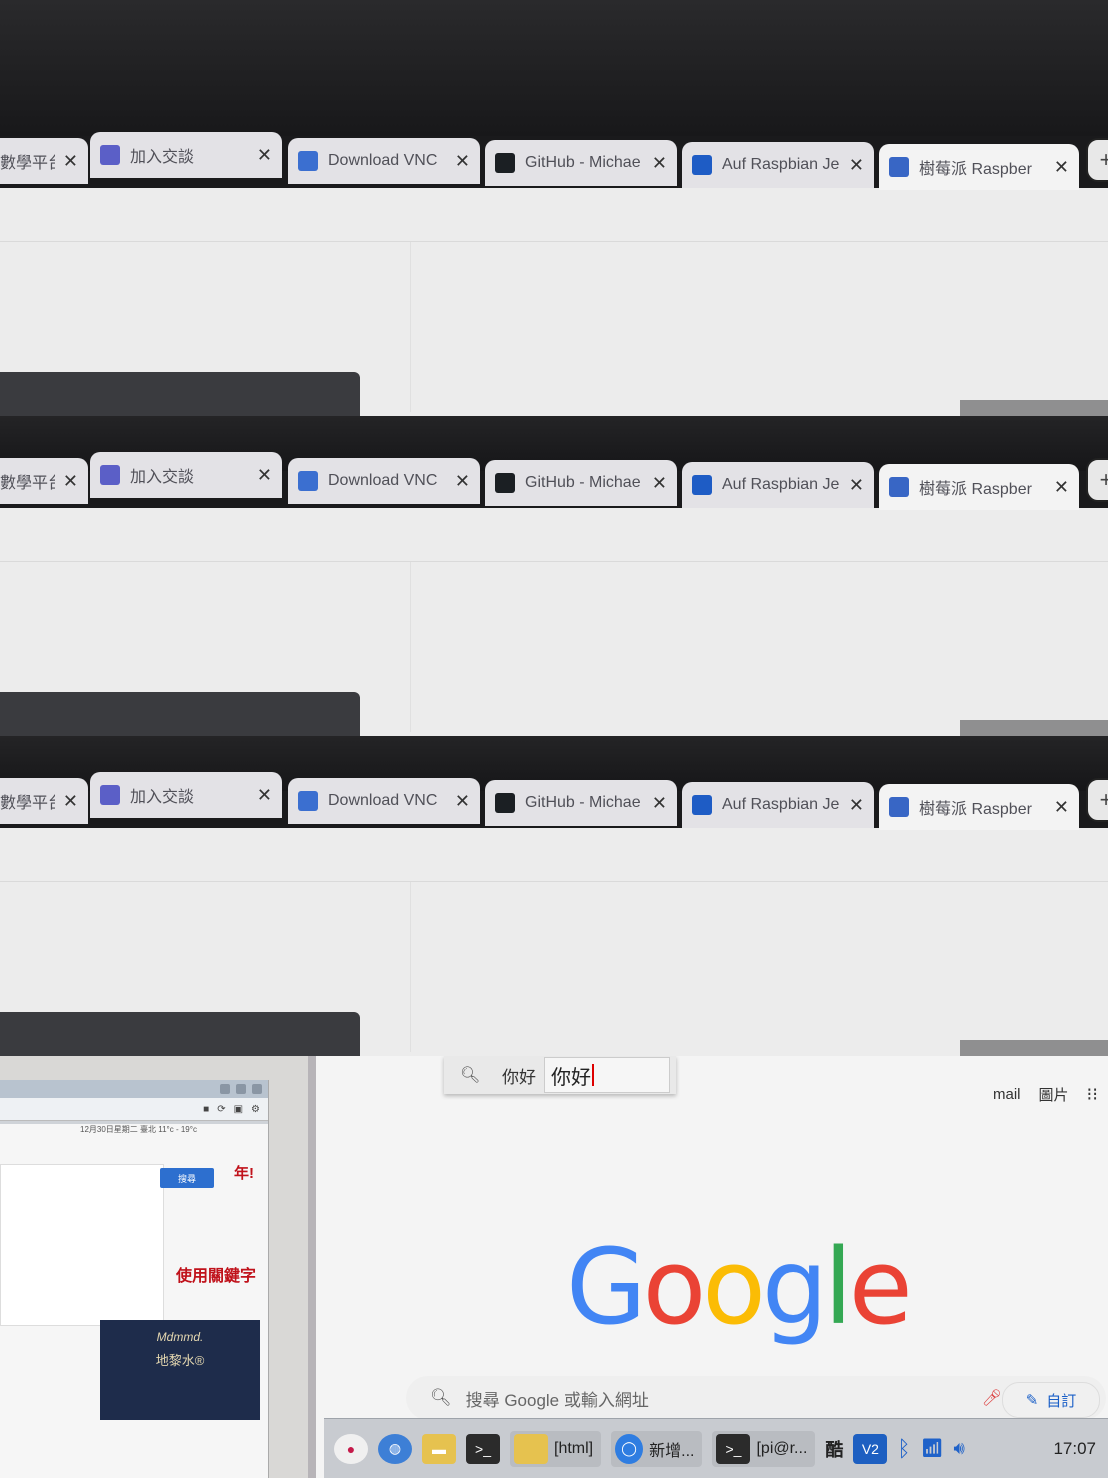  I want to click on taskbar-folder-html: [html], so click(556, 1448).